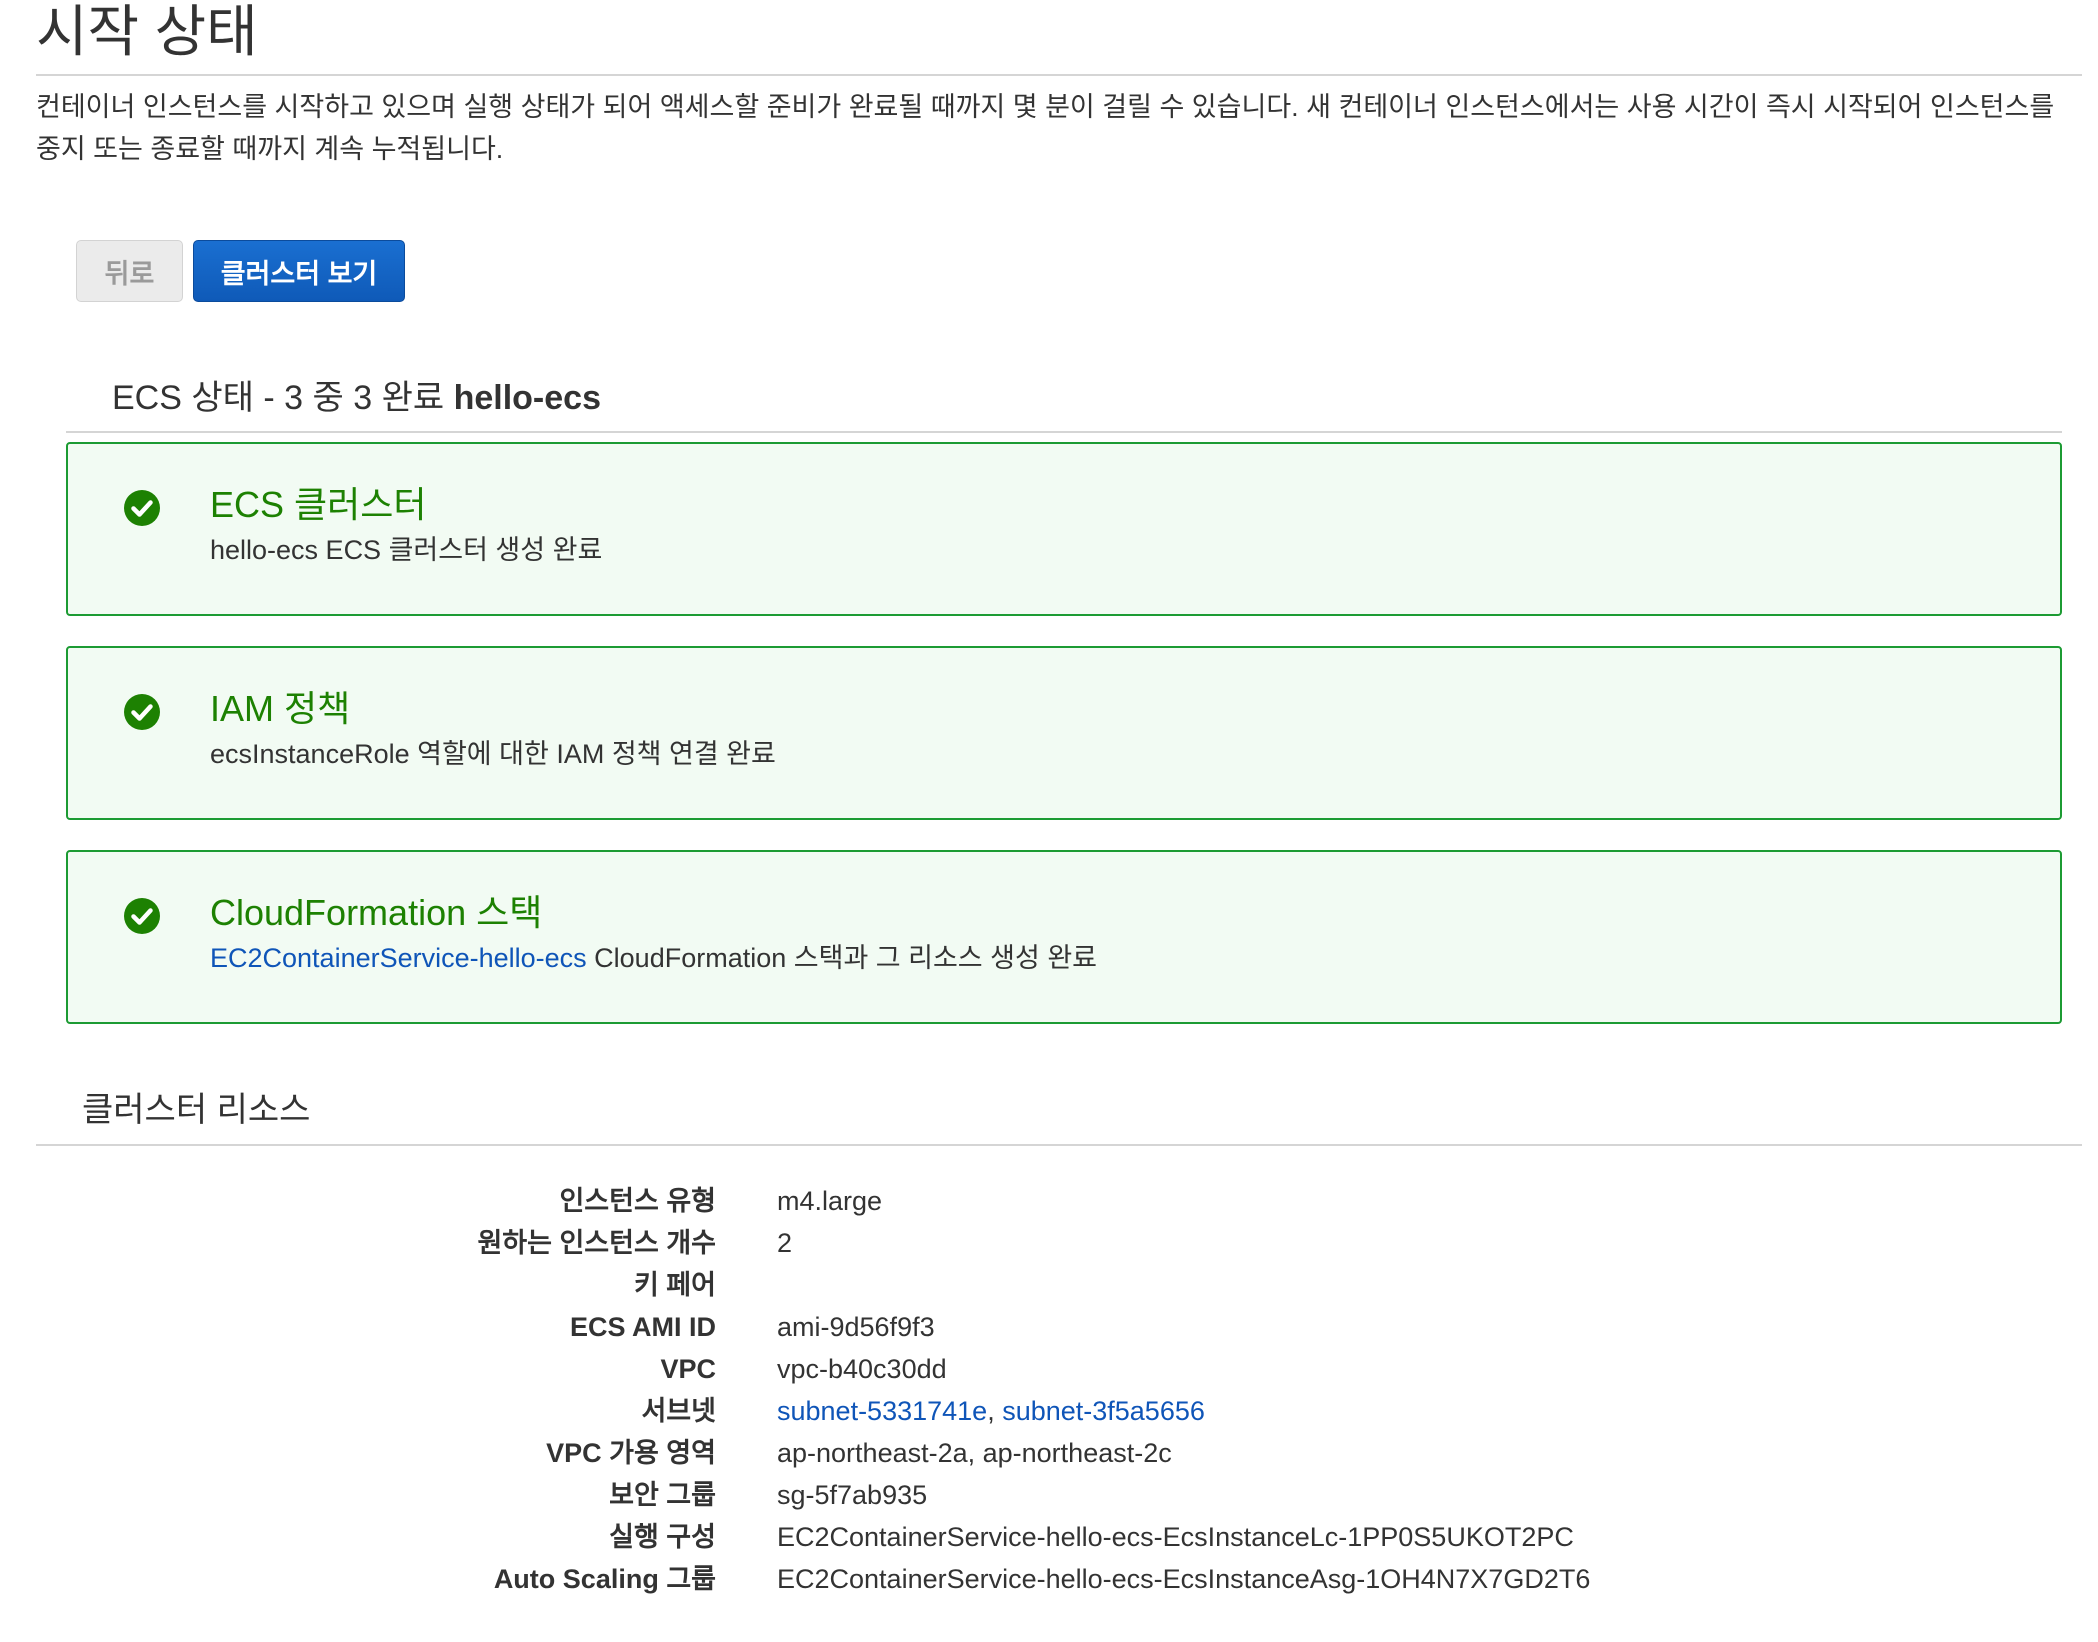 This screenshot has width=2098, height=1642. I want to click on resource-label: 원하는 인스턴스 개수, so click(596, 1243).